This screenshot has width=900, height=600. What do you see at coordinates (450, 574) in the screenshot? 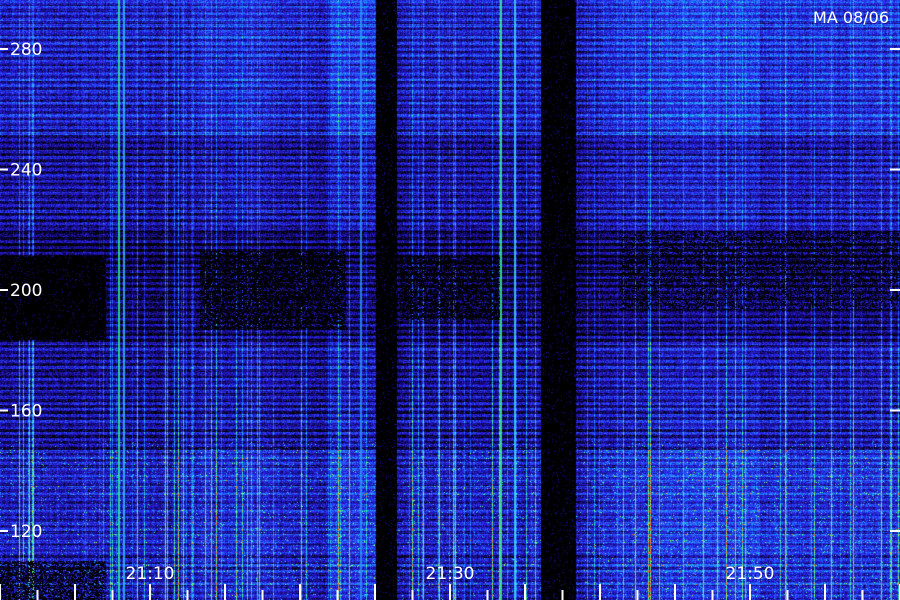
I see `x-tick-label: 21:30` at bounding box center [450, 574].